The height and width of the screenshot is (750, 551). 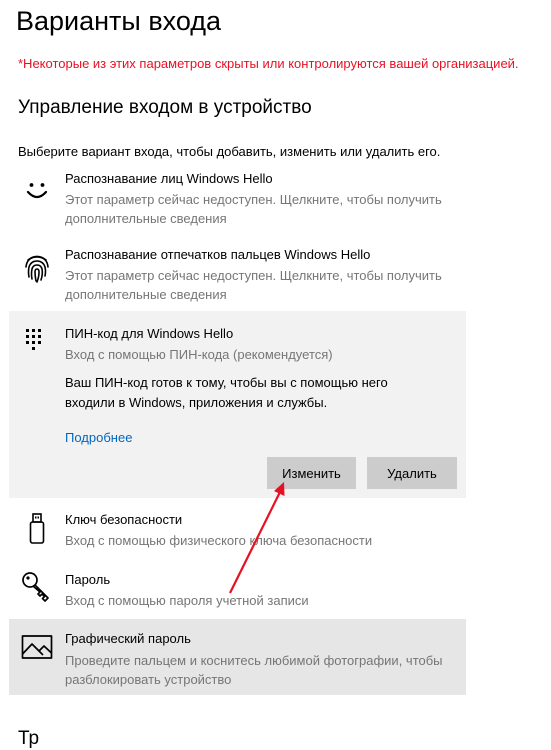 What do you see at coordinates (128, 638) in the screenshot?
I see `option-title: Графический пароль` at bounding box center [128, 638].